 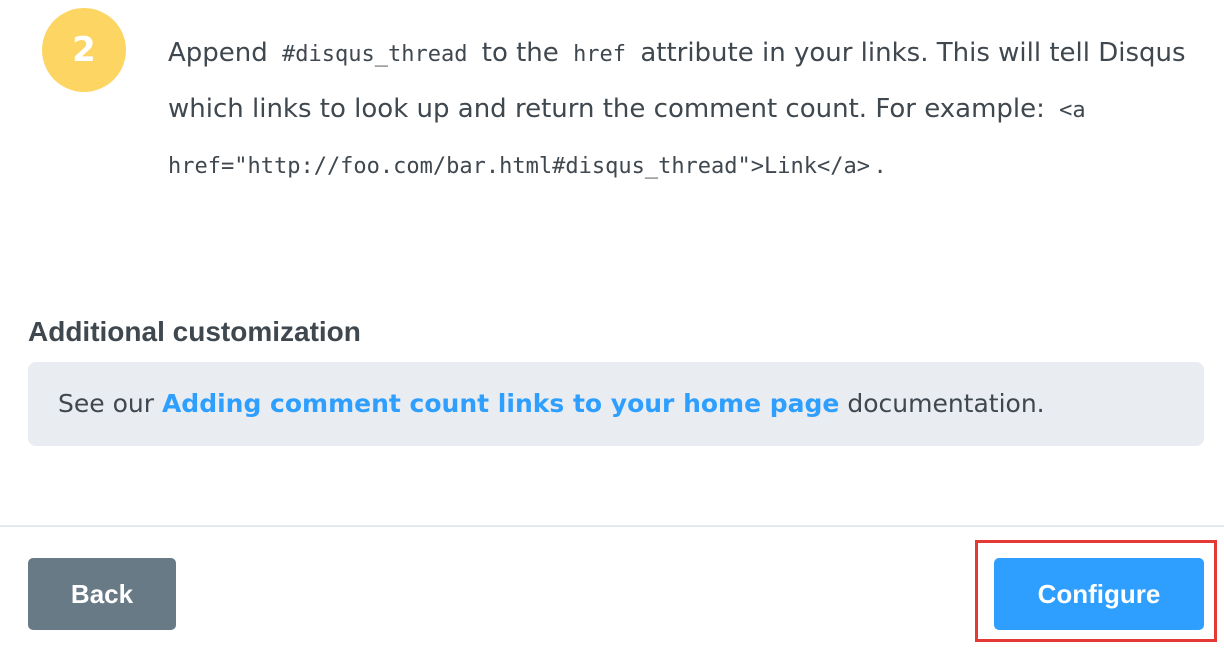 What do you see at coordinates (946, 403) in the screenshot?
I see `info-suffix: documentation.` at bounding box center [946, 403].